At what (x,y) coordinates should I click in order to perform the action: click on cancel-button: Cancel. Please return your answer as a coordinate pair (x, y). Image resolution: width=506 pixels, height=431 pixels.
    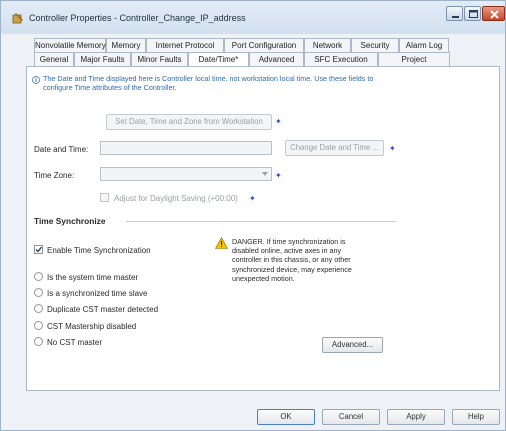
    Looking at the image, I should click on (351, 417).